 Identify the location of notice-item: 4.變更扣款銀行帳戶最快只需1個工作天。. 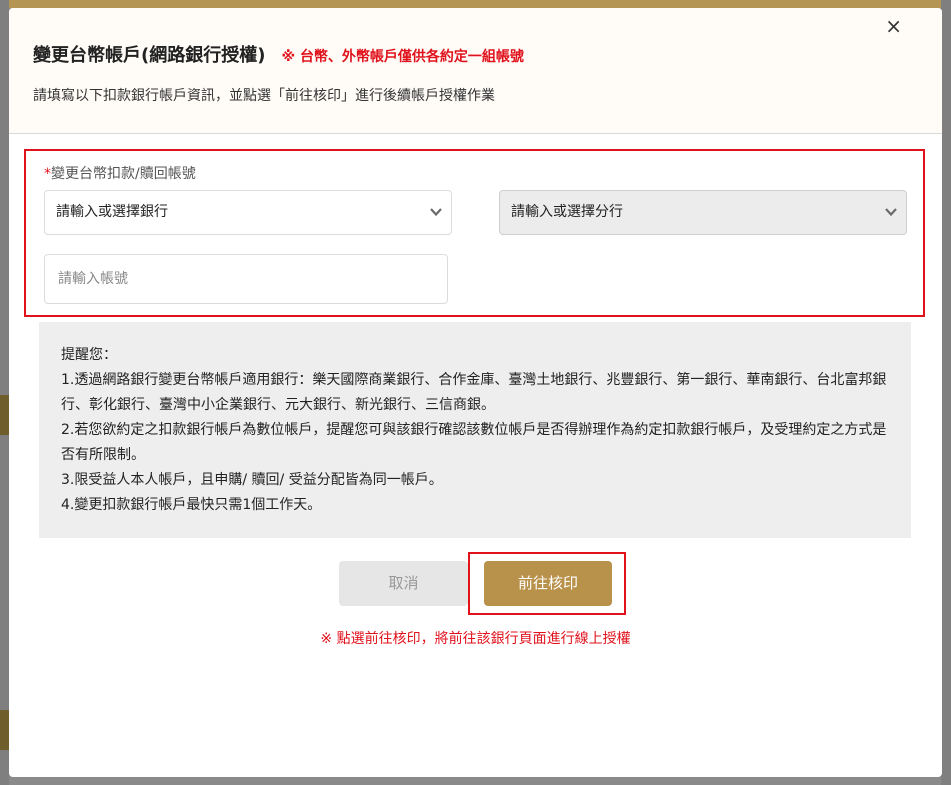
(191, 505).